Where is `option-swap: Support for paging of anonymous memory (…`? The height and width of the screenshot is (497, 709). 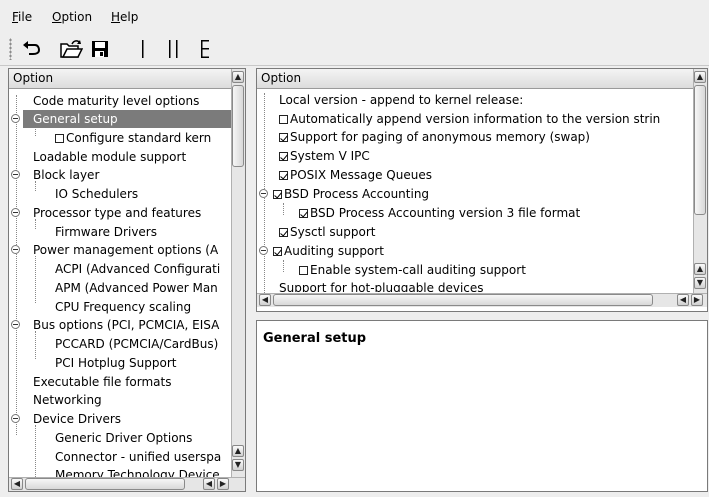
option-swap: Support for paging of anonymous memory (… is located at coordinates (434, 137).